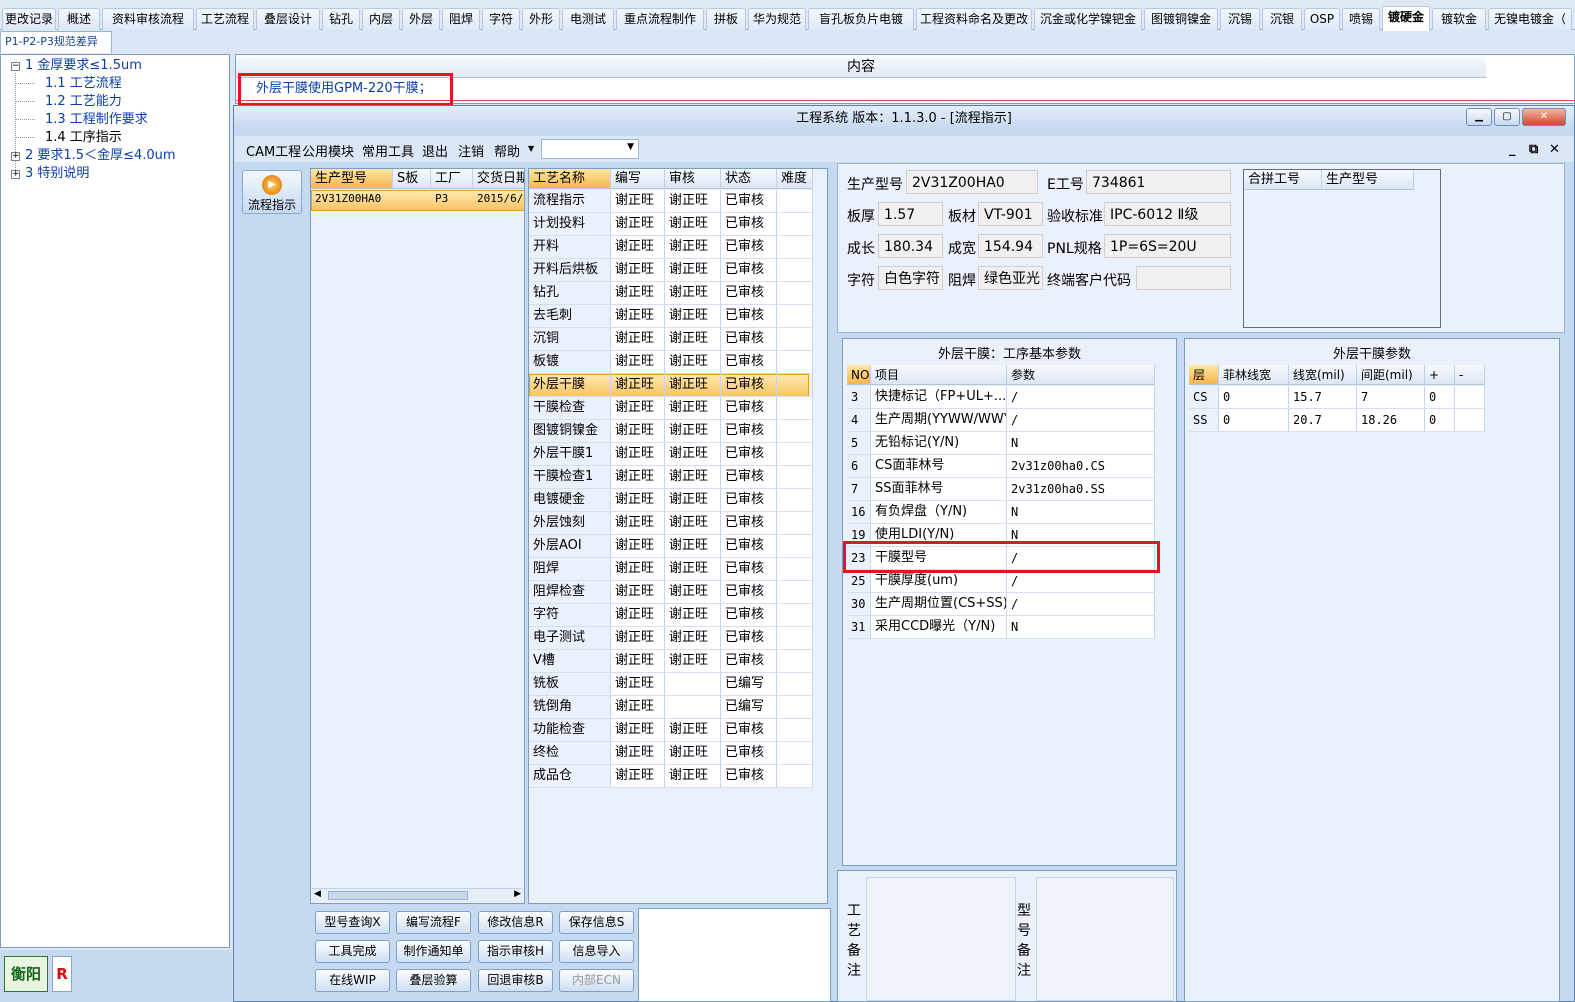  What do you see at coordinates (570, 408) in the screenshot?
I see `process-cell: 干膜检查` at bounding box center [570, 408].